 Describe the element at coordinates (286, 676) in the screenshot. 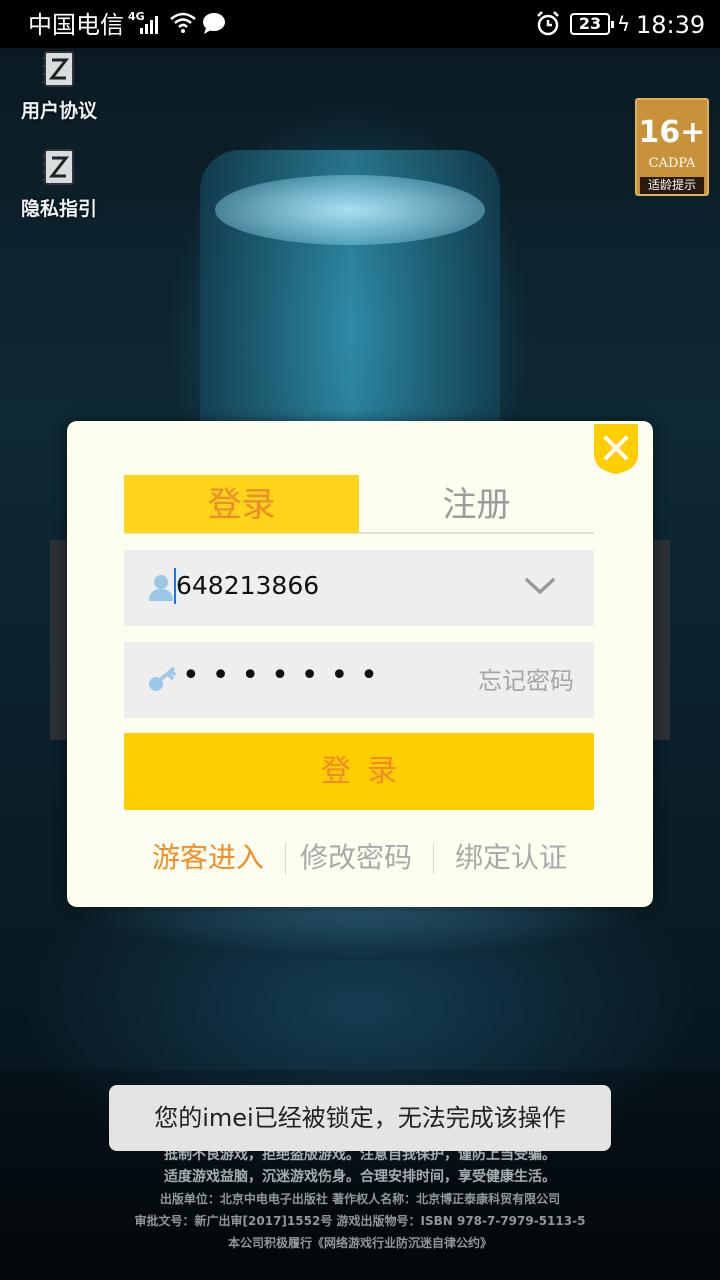

I see `password-input-value: •••••••` at that location.